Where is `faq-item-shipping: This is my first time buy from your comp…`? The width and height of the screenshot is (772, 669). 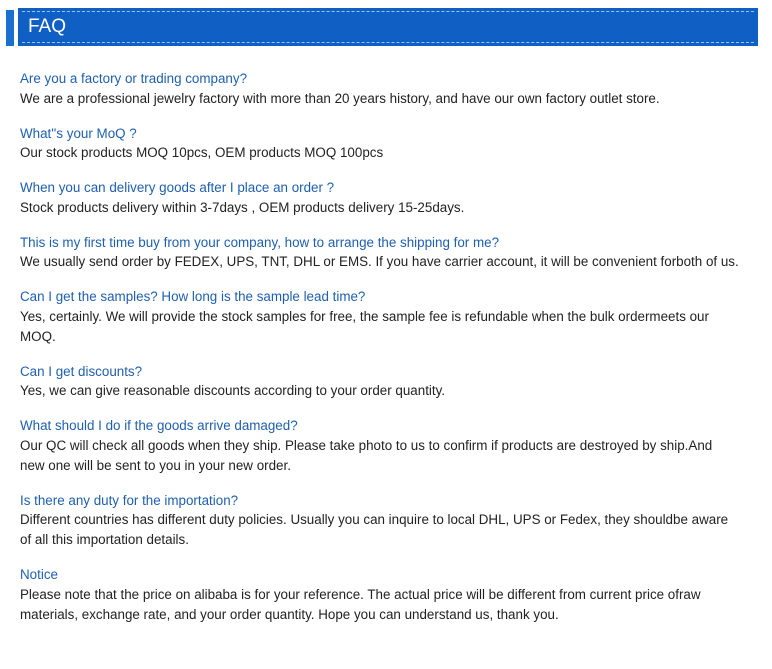
faq-item-shipping: This is my first time buy from your comp… is located at coordinates (380, 253).